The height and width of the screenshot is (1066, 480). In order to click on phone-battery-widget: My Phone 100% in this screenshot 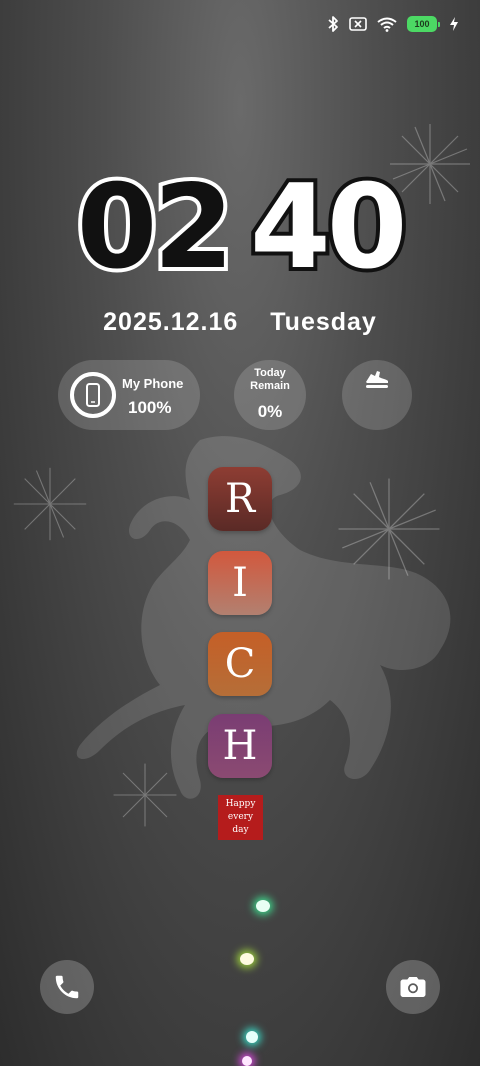, I will do `click(129, 395)`.